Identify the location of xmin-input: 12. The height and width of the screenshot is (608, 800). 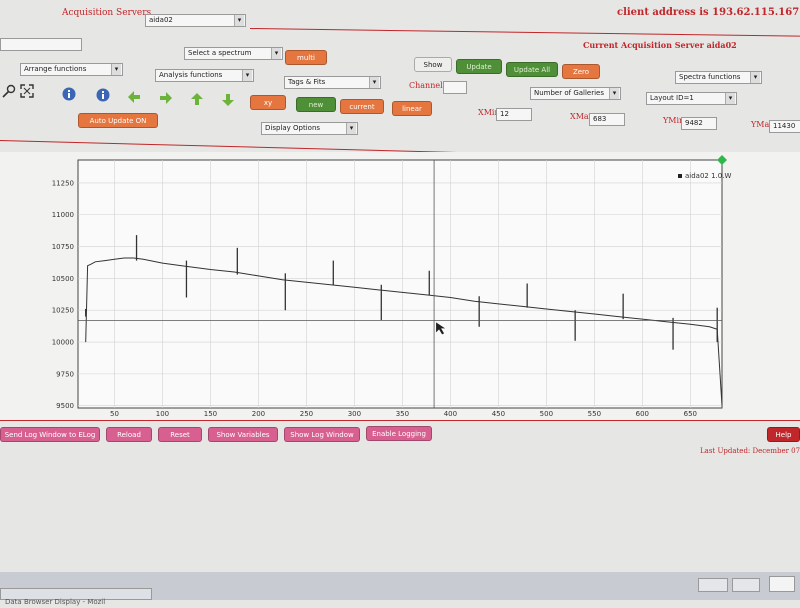
(514, 114).